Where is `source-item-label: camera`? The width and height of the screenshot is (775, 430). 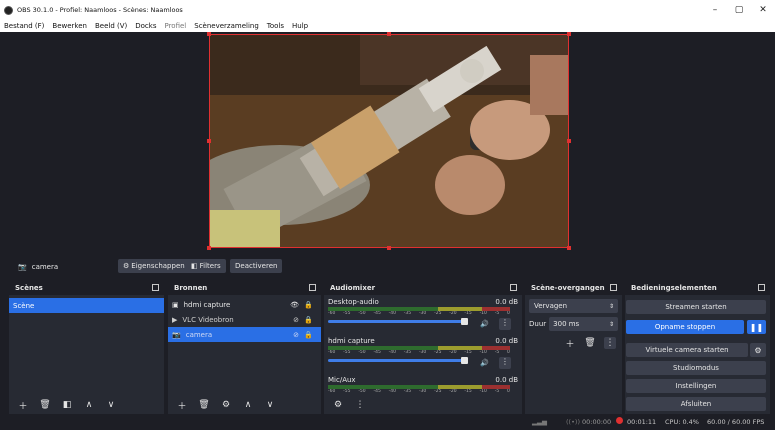 source-item-label: camera is located at coordinates (199, 334).